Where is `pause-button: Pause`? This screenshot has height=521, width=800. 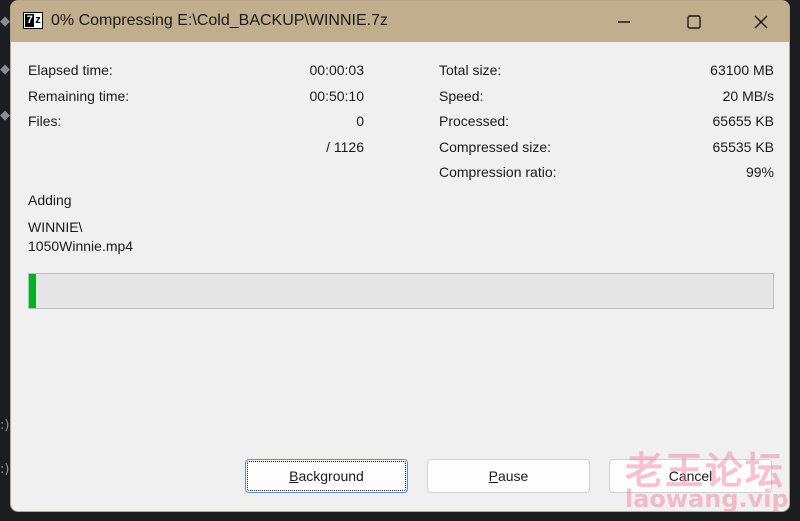 pause-button: Pause is located at coordinates (508, 476).